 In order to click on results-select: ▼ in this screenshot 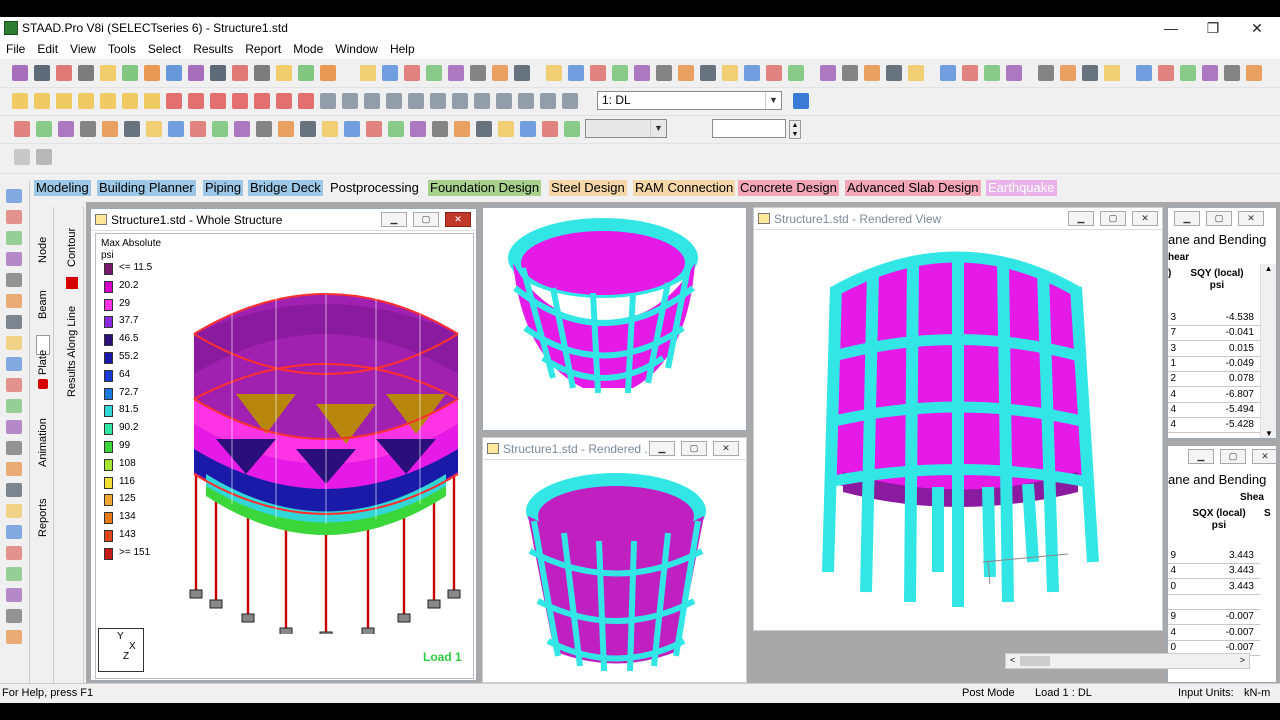, I will do `click(626, 128)`.